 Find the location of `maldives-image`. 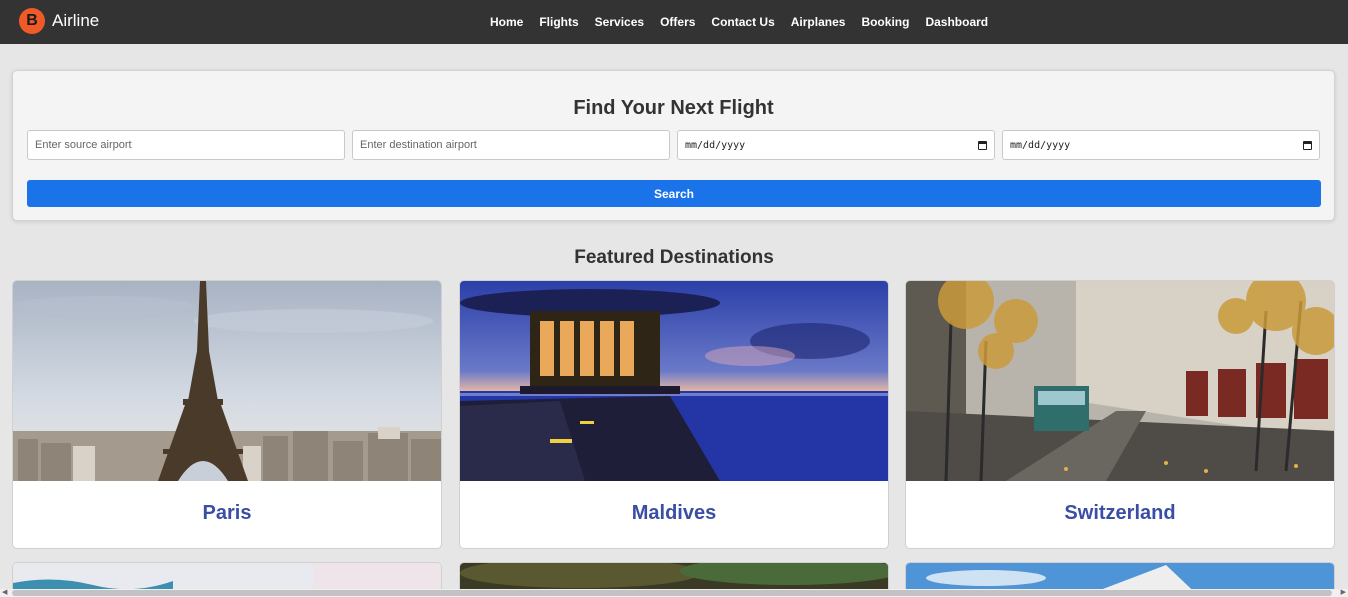

maldives-image is located at coordinates (674, 381).